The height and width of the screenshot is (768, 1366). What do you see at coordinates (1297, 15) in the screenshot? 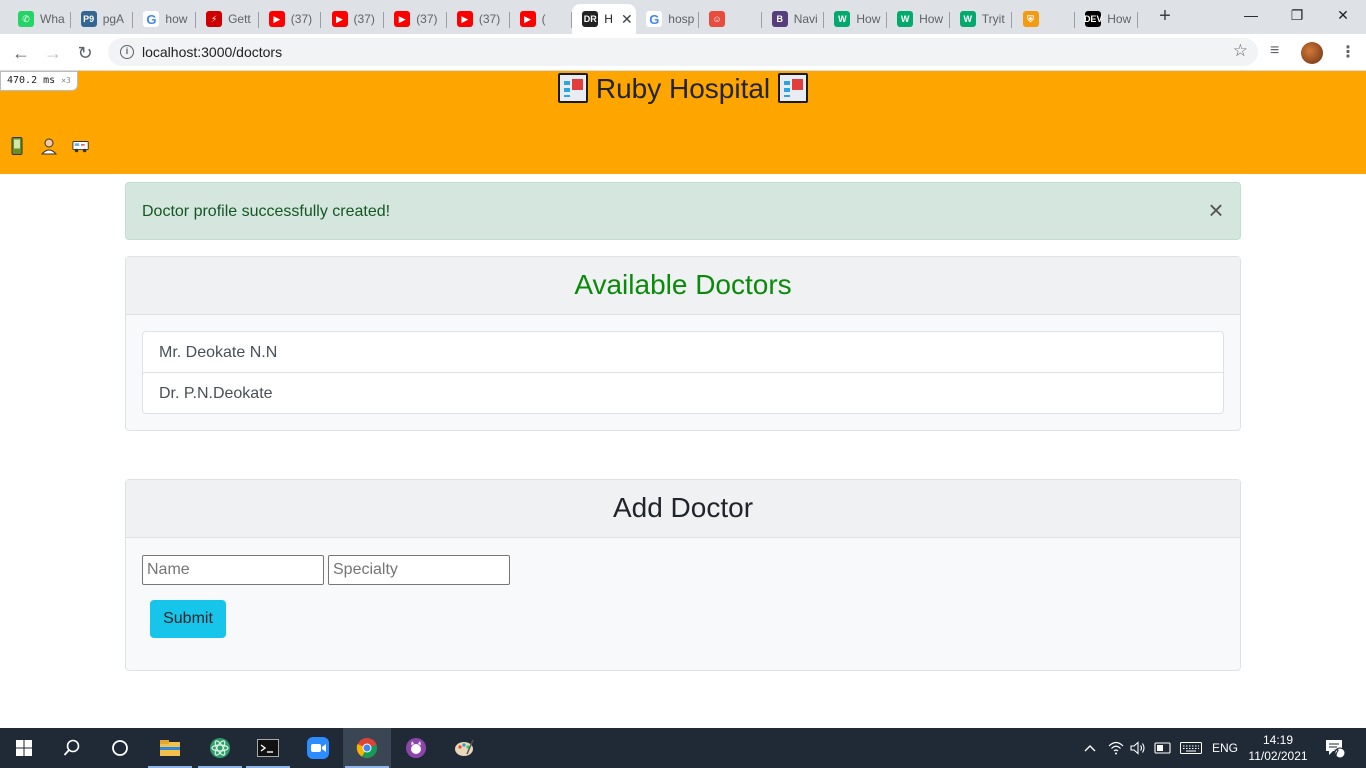
I see `maximize-button: ❐` at bounding box center [1297, 15].